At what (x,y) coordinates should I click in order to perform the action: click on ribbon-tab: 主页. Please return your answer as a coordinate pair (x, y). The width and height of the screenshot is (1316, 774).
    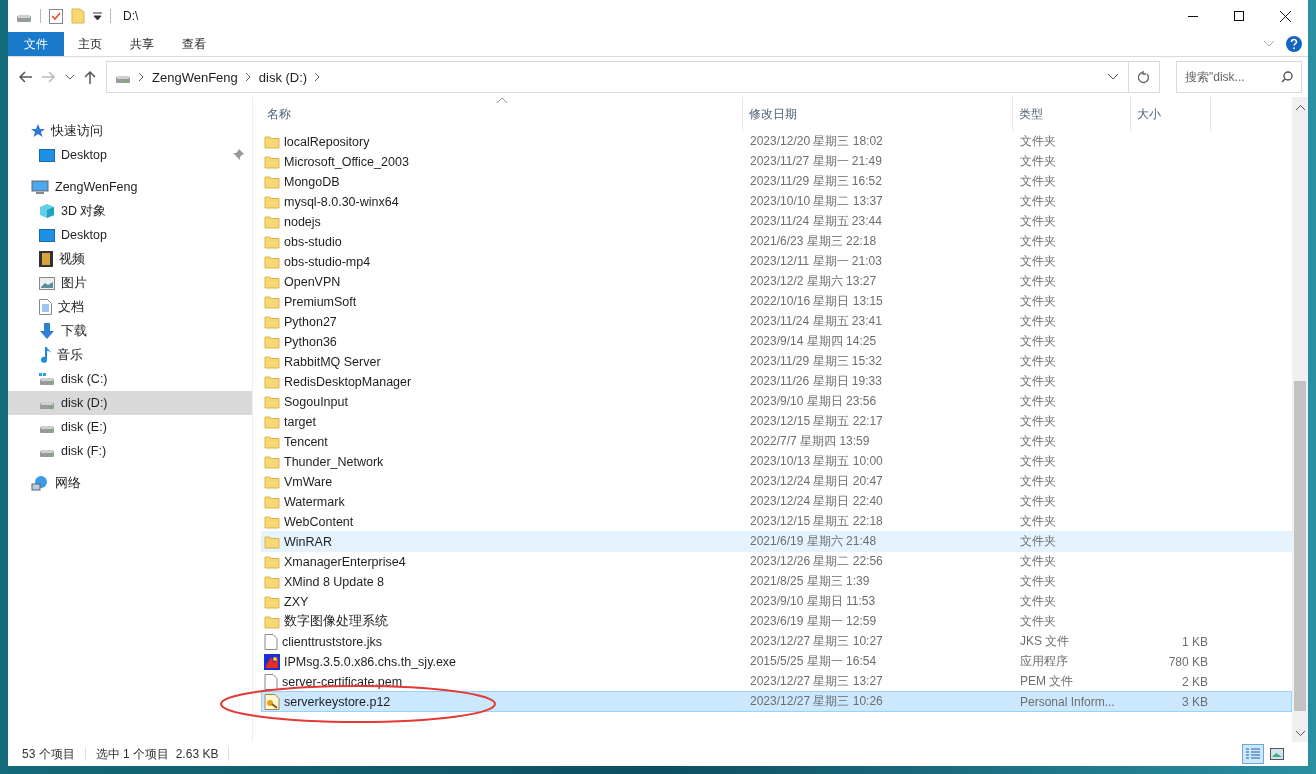
    Looking at the image, I should click on (90, 44).